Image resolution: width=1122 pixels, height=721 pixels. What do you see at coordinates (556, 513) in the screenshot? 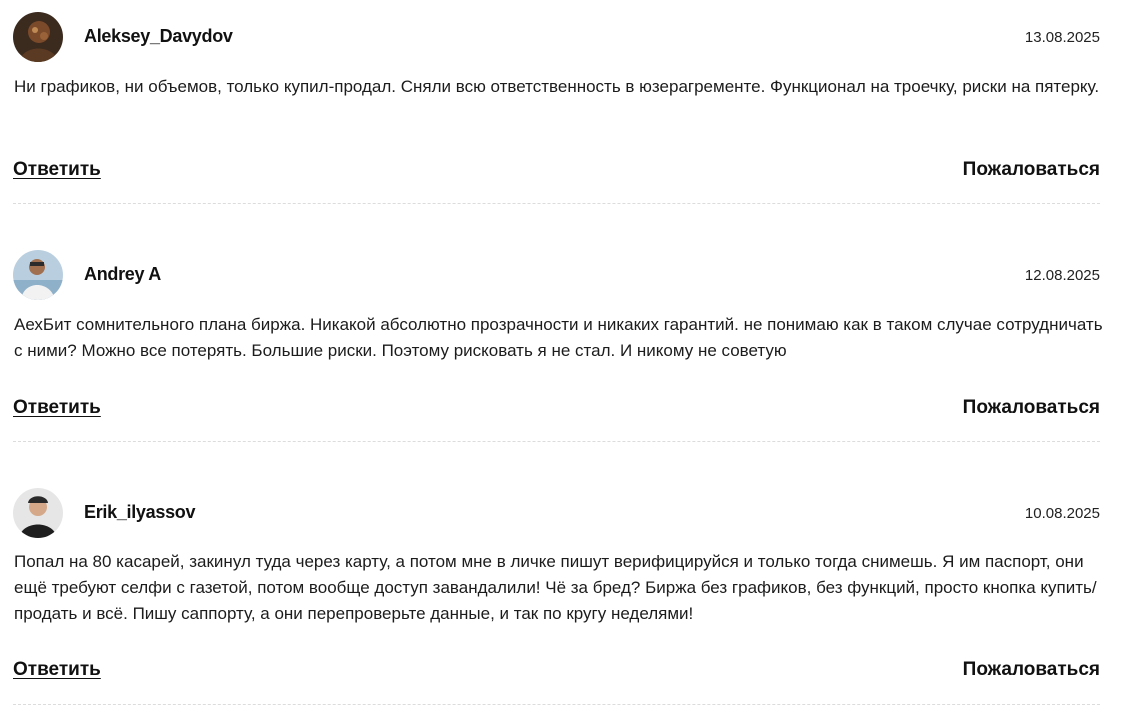
I see `review-header: Erik_ilyassov 10.08.2025` at bounding box center [556, 513].